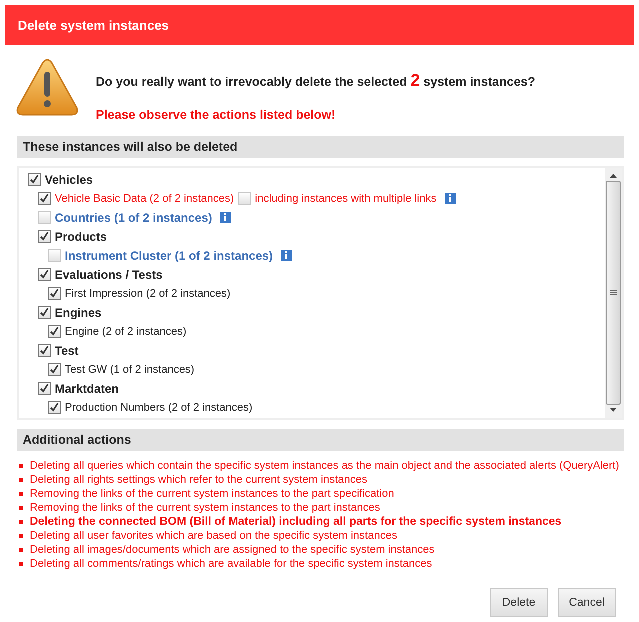  Describe the element at coordinates (81, 237) in the screenshot. I see `instance-label: Products` at that location.